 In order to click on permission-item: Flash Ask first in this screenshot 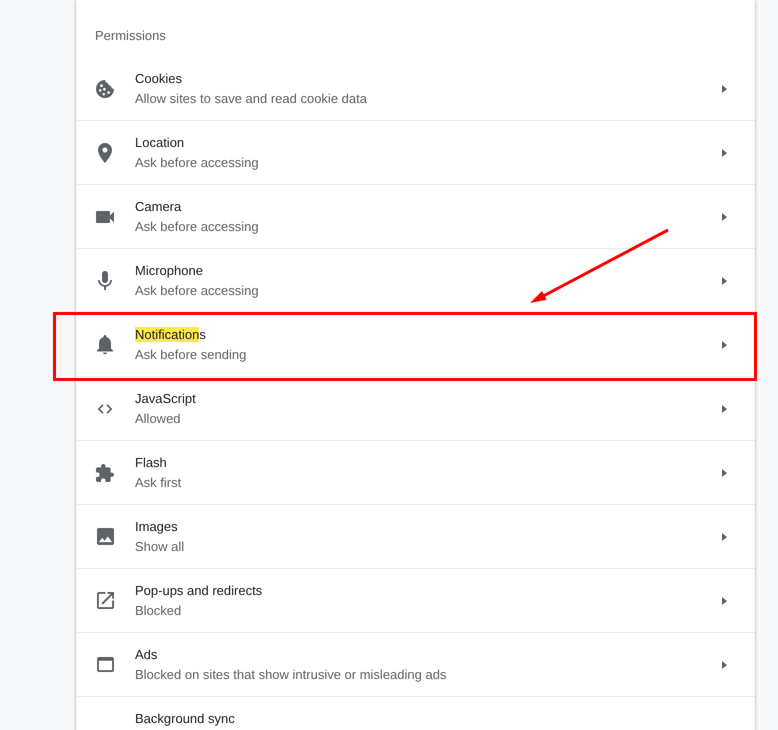, I will do `click(415, 473)`.